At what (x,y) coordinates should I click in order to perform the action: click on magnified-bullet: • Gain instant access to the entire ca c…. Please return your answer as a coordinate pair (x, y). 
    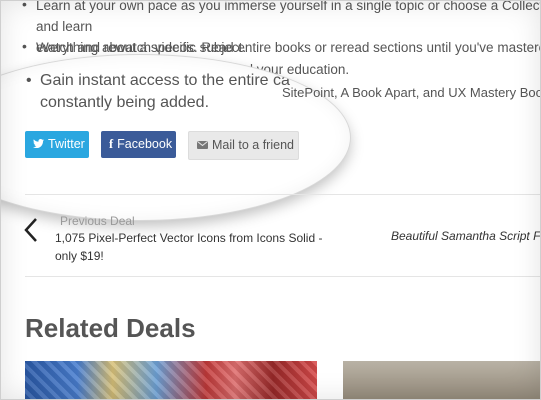
    Looking at the image, I should click on (158, 92).